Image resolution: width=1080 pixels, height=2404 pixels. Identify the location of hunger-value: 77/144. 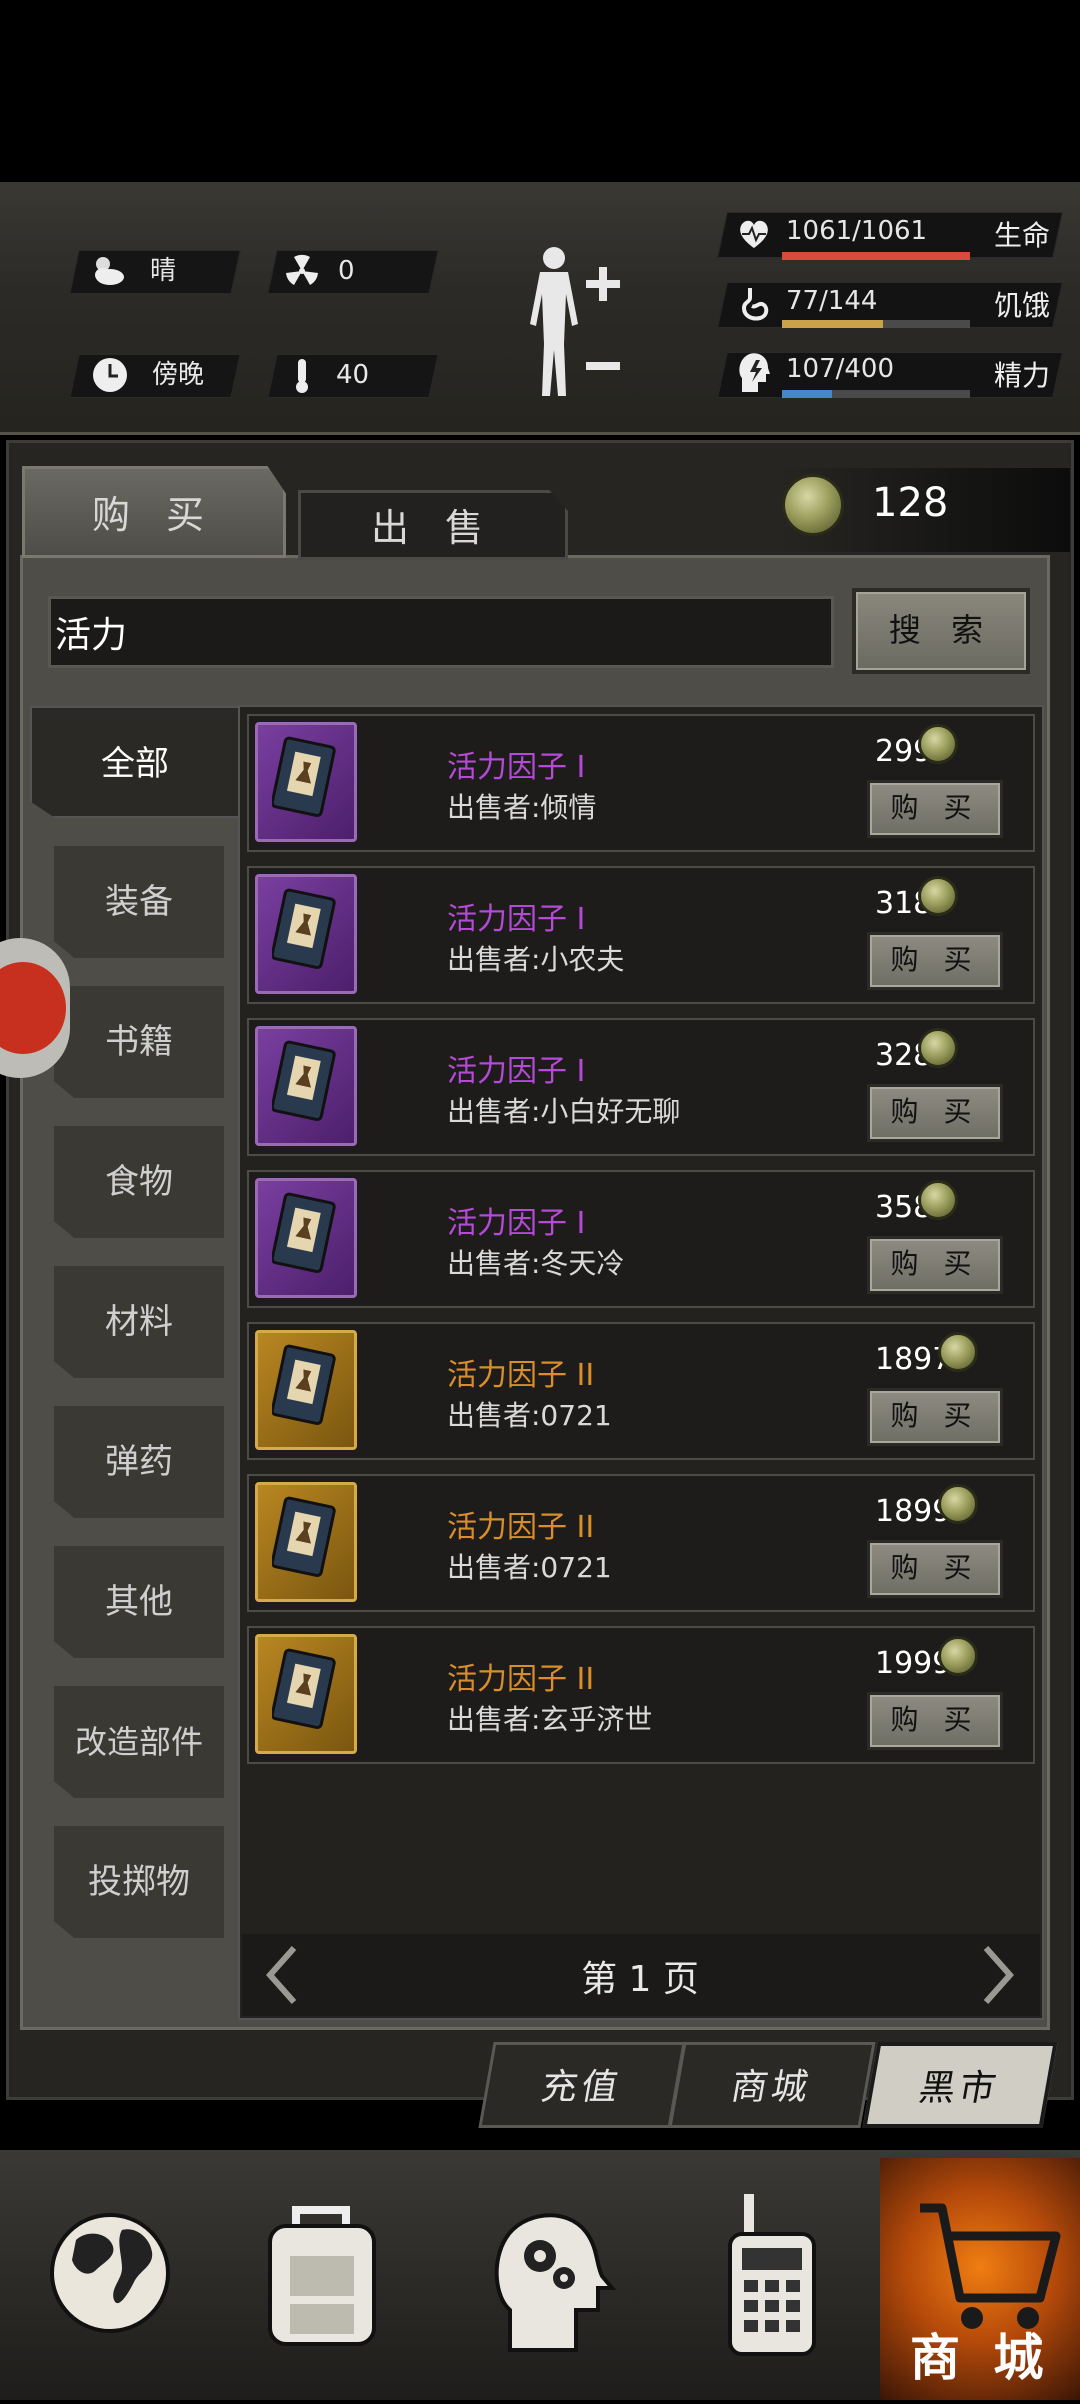
(832, 301).